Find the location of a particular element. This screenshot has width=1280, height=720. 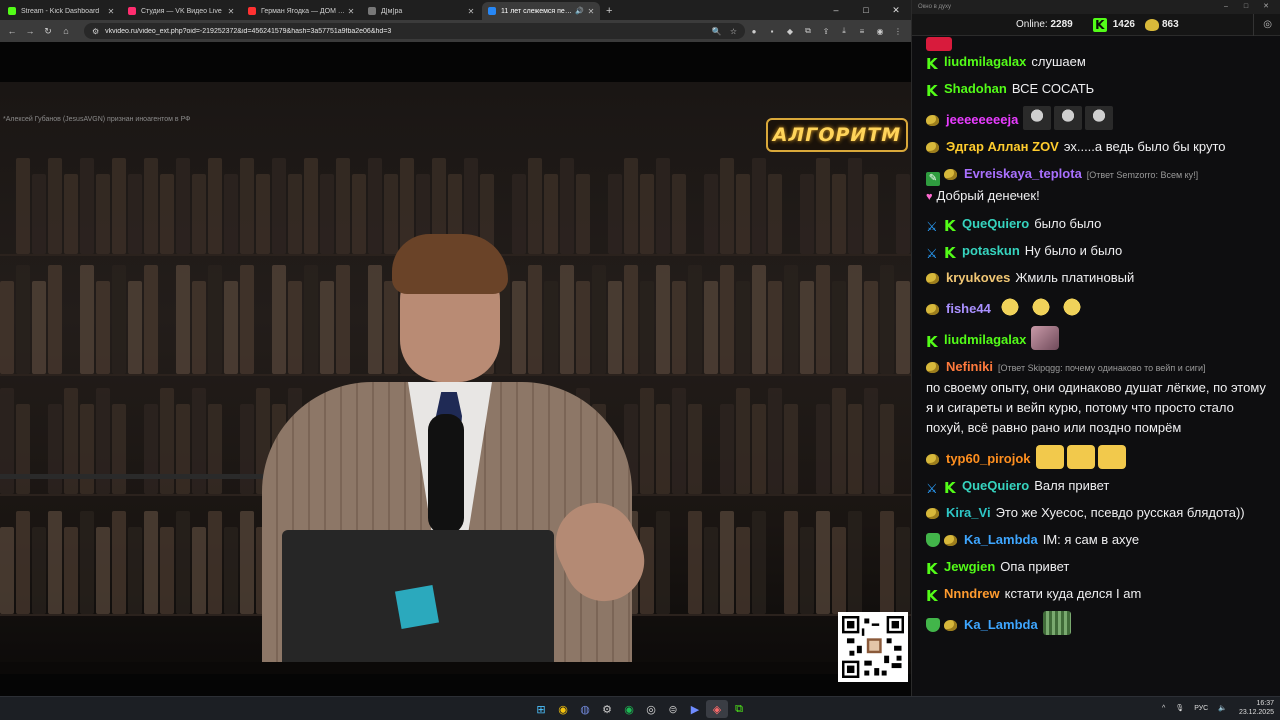

chat-username: Nefiniki is located at coordinates (969, 366).